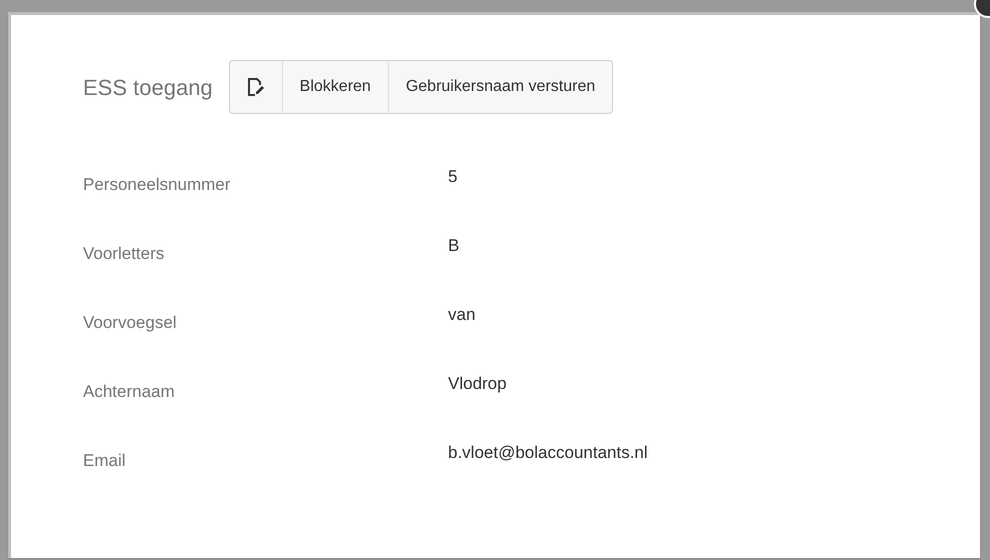 This screenshot has width=990, height=560. I want to click on field-label: Personeelsnummer, so click(157, 185).